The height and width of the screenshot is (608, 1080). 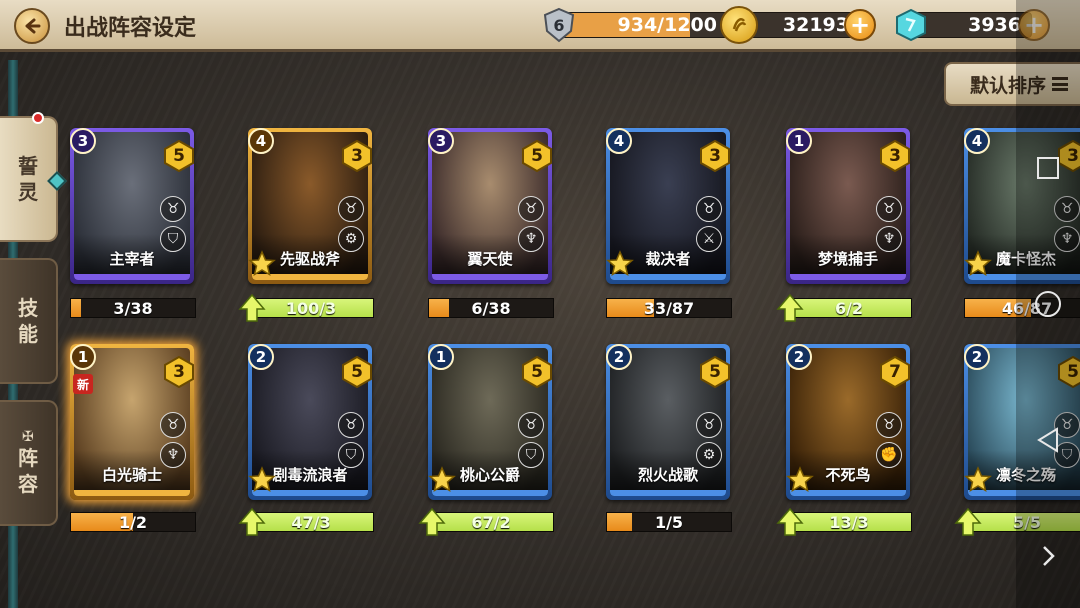 I want to click on card-level-badge: 3, so click(x=83, y=141).